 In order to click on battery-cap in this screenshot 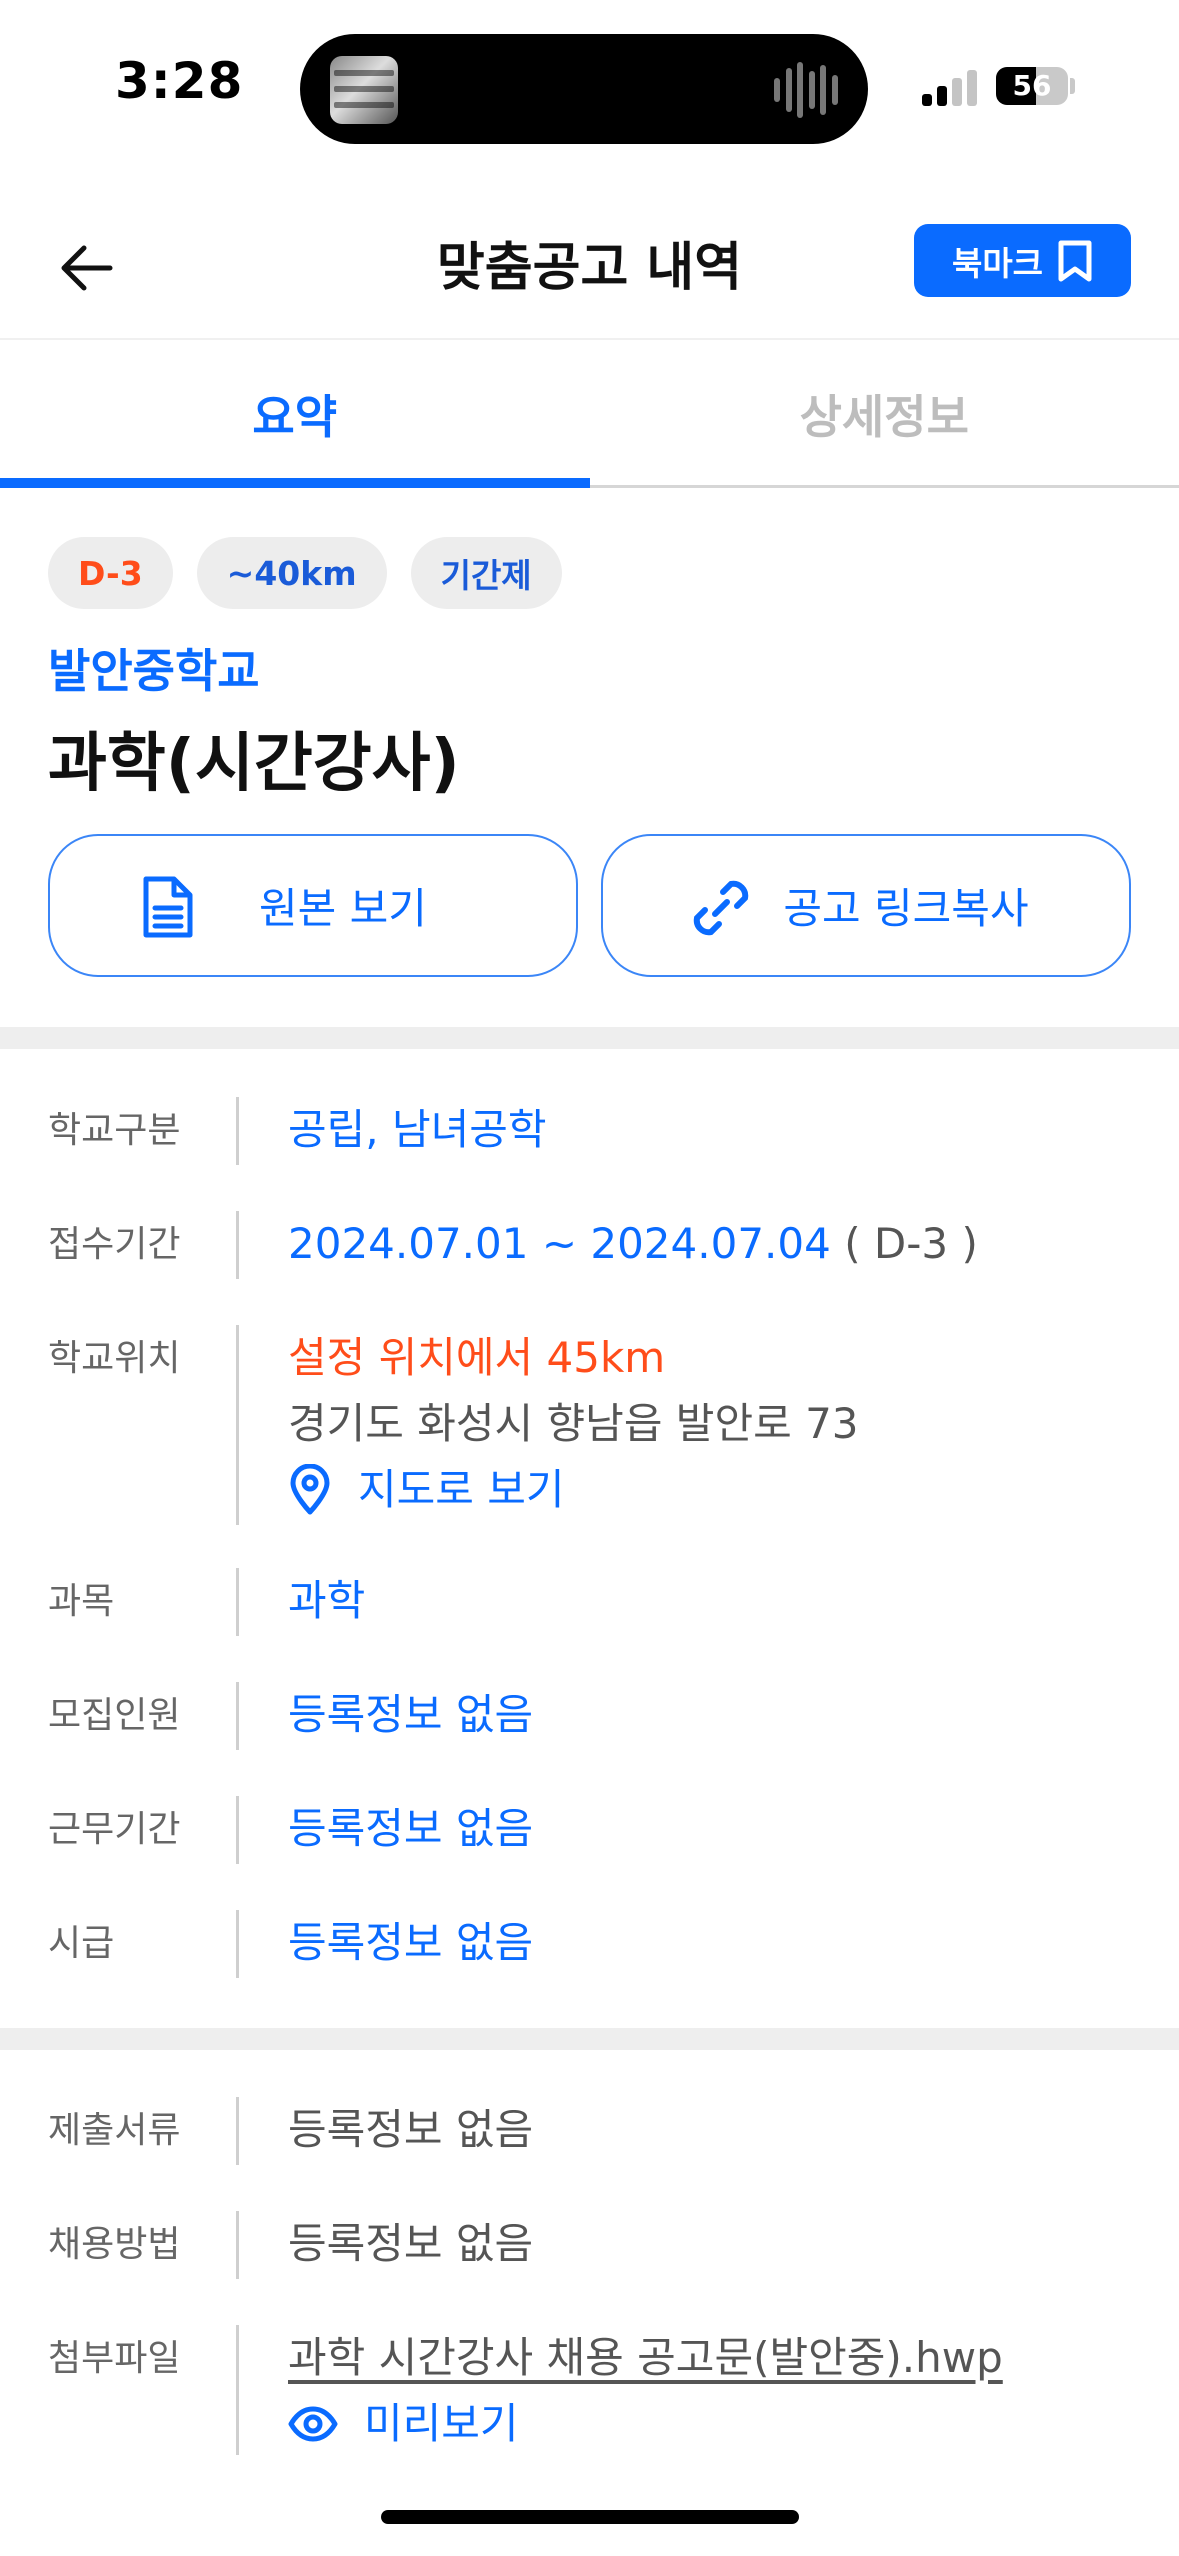, I will do `click(1072, 86)`.